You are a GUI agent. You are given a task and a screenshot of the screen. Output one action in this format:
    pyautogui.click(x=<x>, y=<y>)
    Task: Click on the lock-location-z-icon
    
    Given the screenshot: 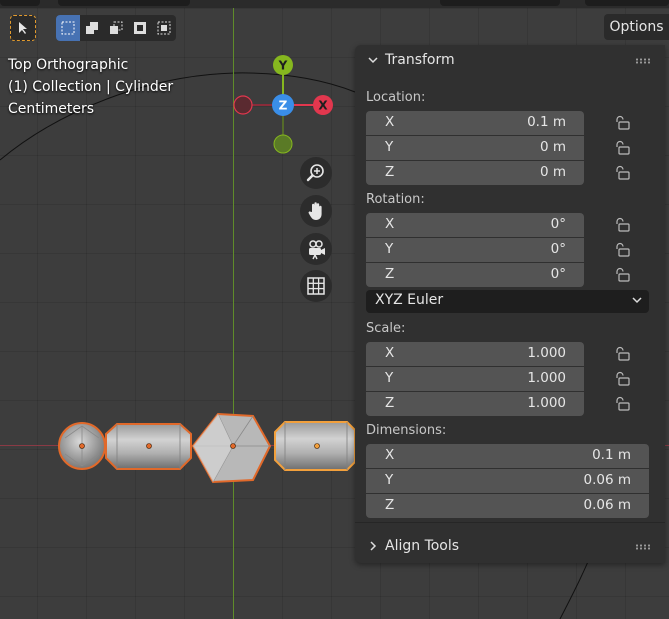 What is the action you would take?
    pyautogui.click(x=622, y=173)
    